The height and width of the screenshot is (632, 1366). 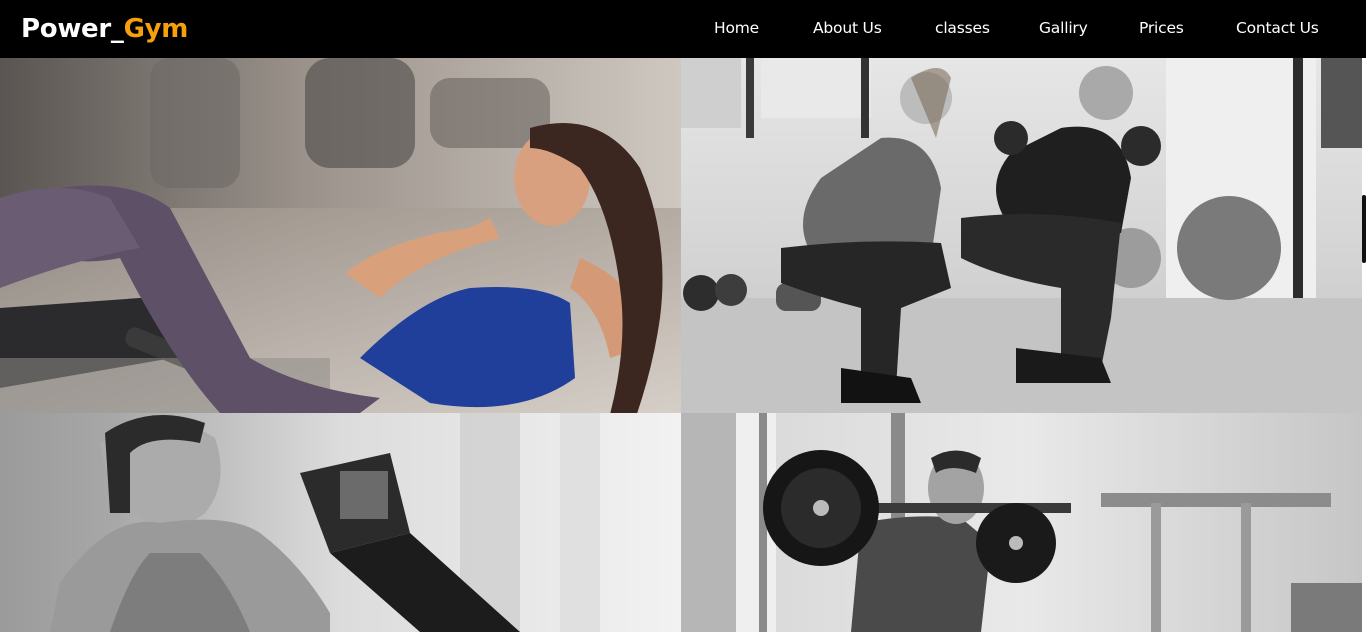 I want to click on page-scrollbar, so click(x=1364, y=345).